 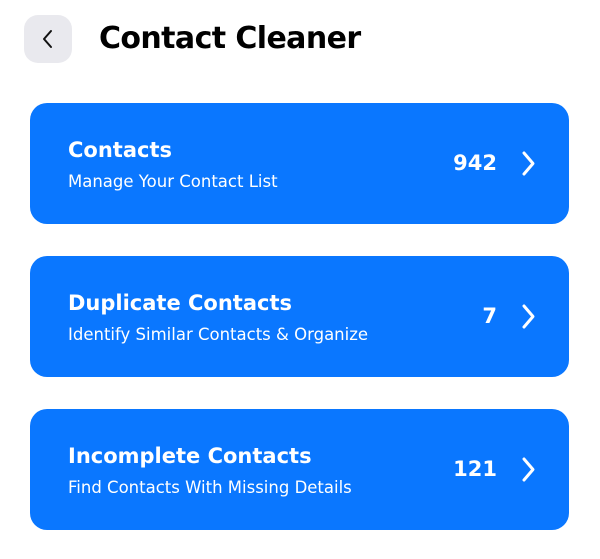 What do you see at coordinates (180, 303) in the screenshot?
I see `card-title: Duplicate Contacts` at bounding box center [180, 303].